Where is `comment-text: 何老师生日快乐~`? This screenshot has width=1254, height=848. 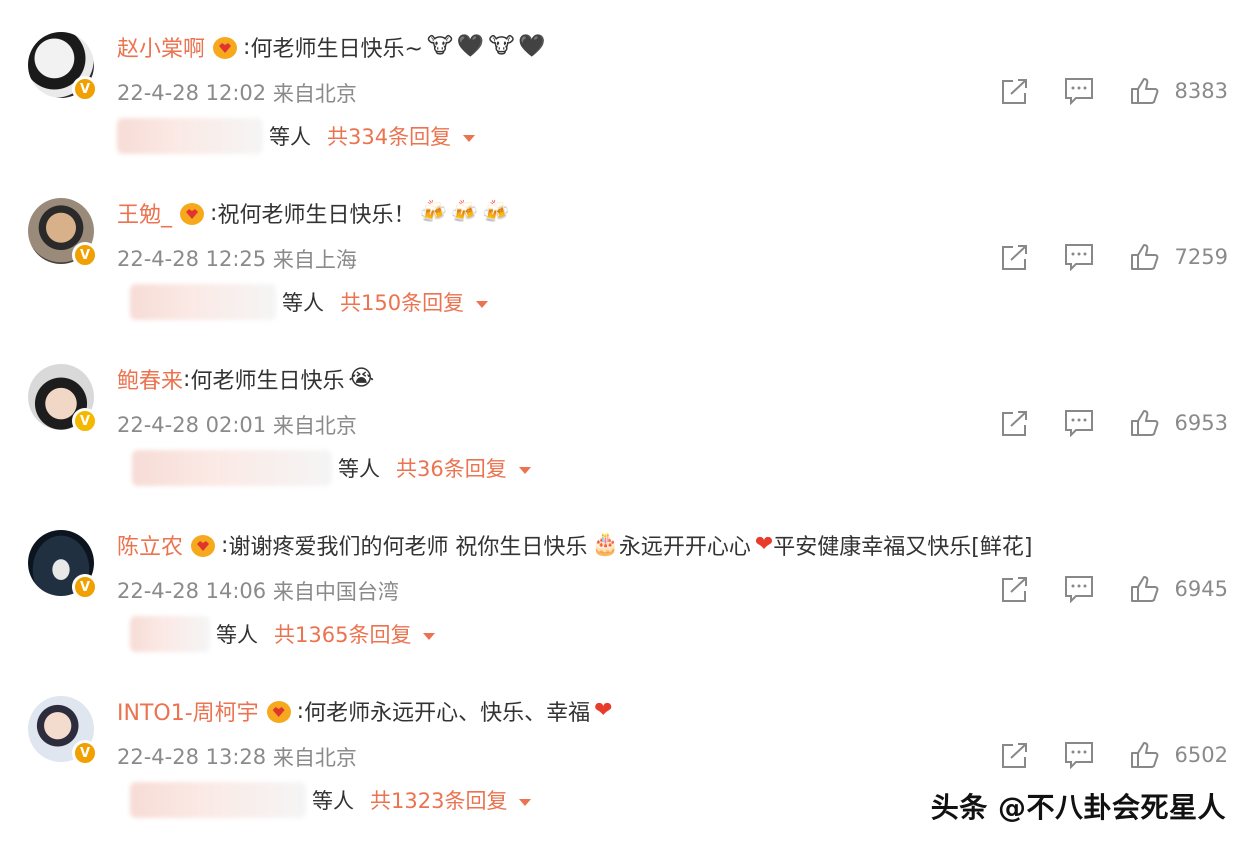 comment-text: 何老师生日快乐~ is located at coordinates (336, 49).